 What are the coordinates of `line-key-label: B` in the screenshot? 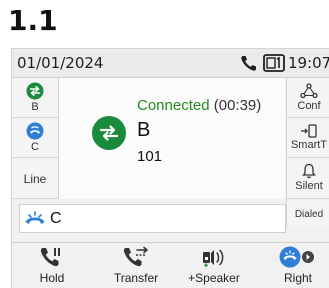 It's located at (35, 107).